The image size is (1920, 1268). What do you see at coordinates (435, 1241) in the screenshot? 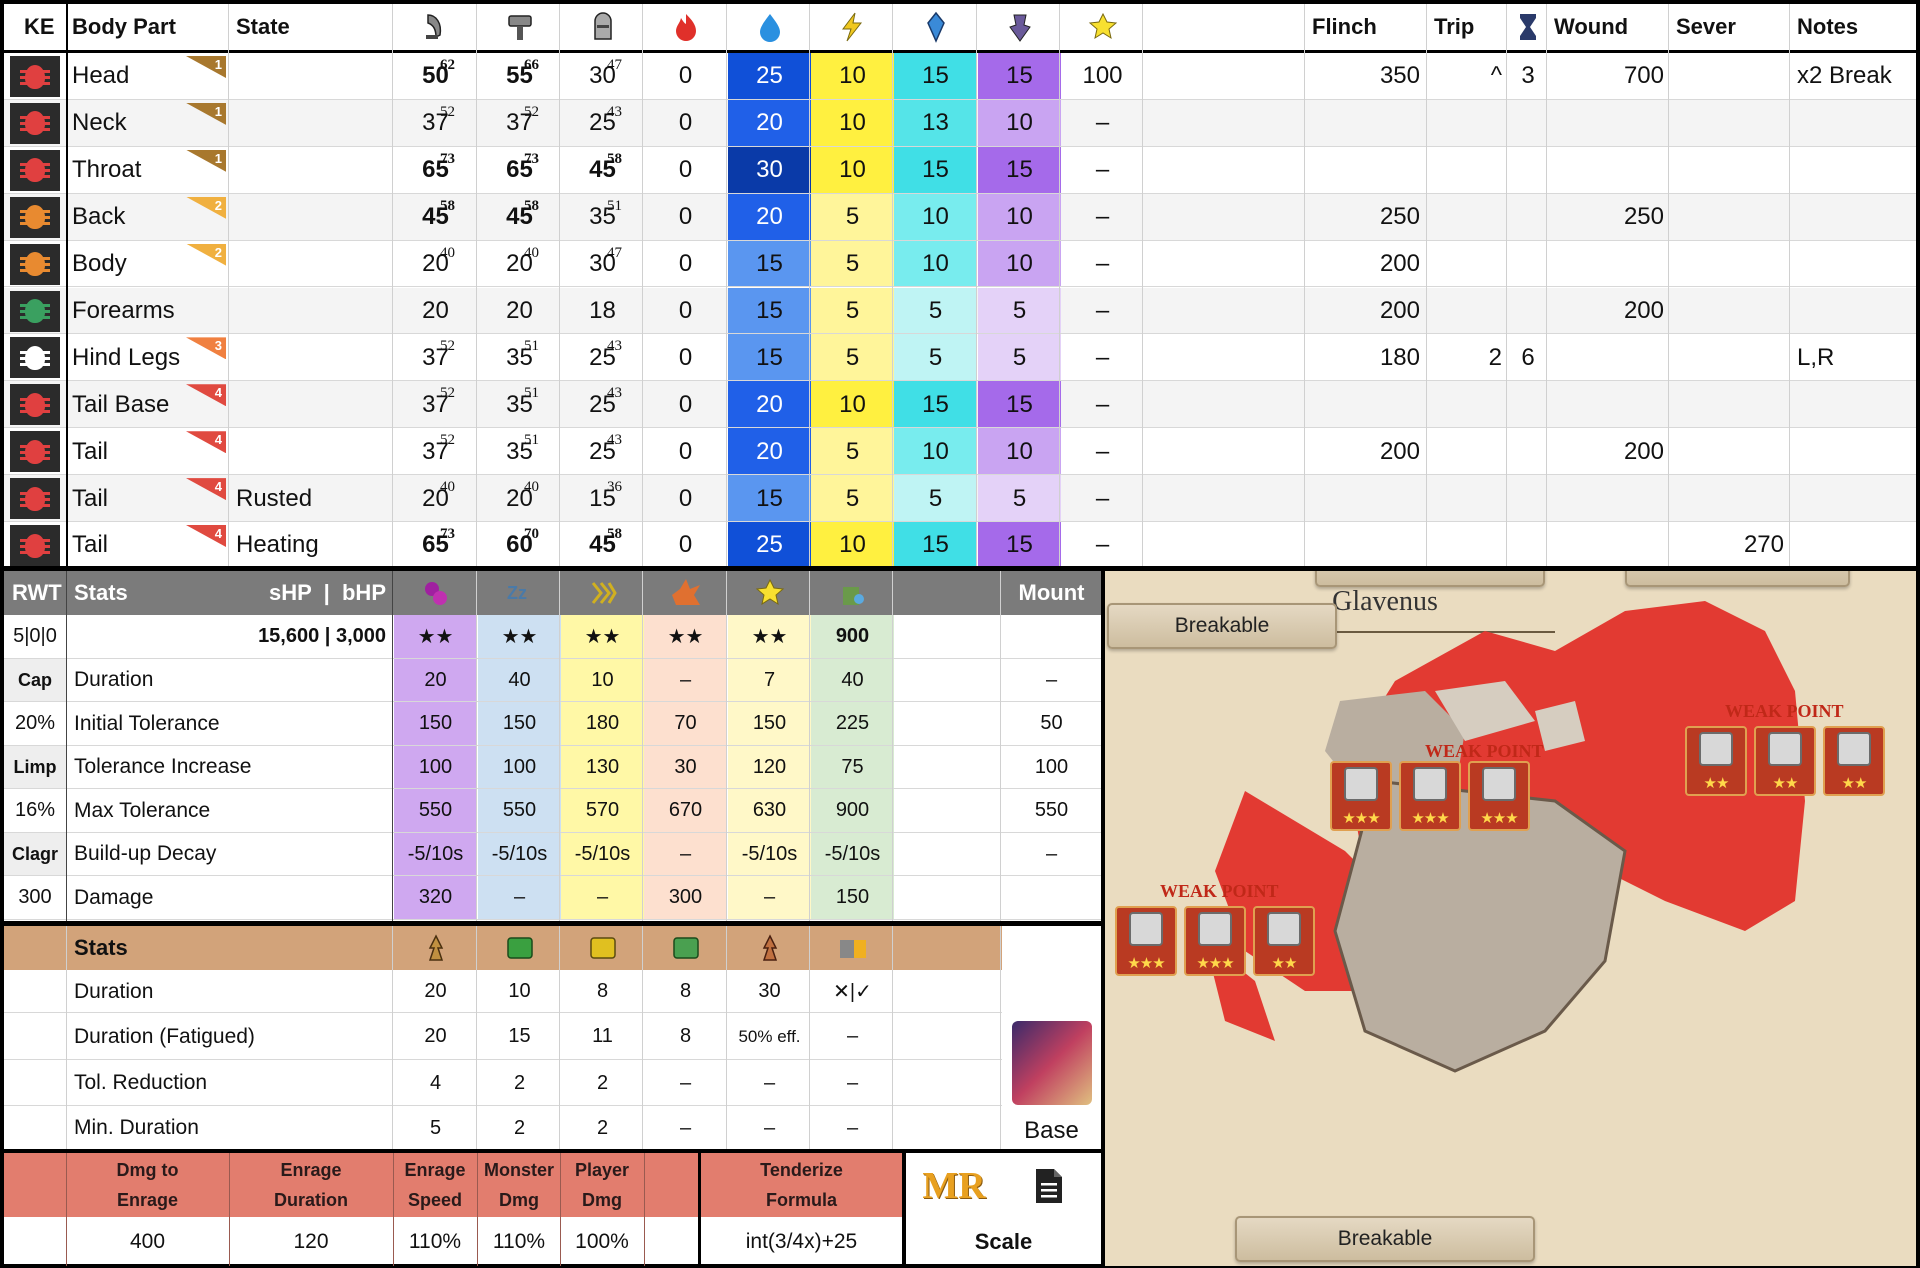
I see `enrage-value: 110%` at bounding box center [435, 1241].